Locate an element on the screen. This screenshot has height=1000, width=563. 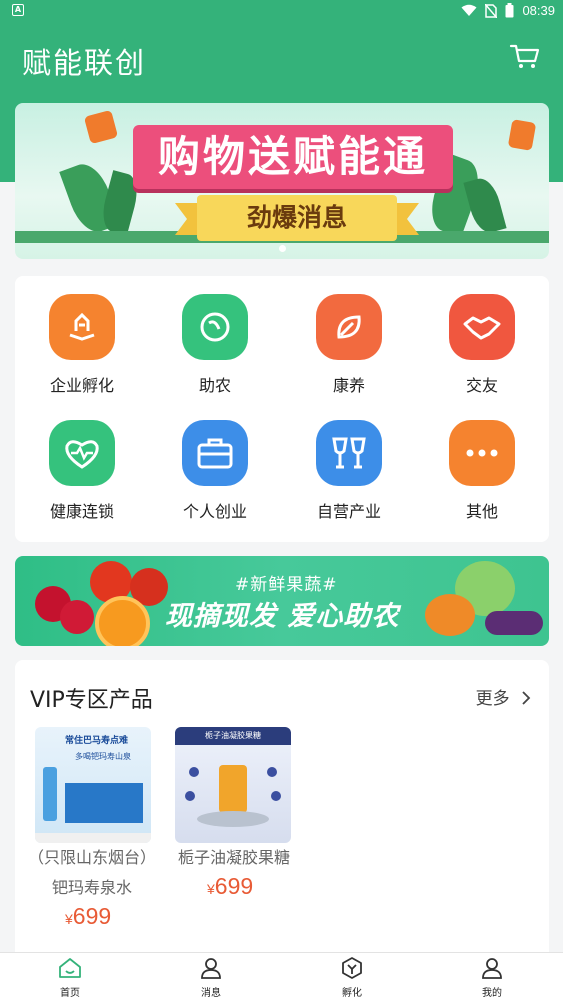
wifi-icon is located at coordinates (469, 10).